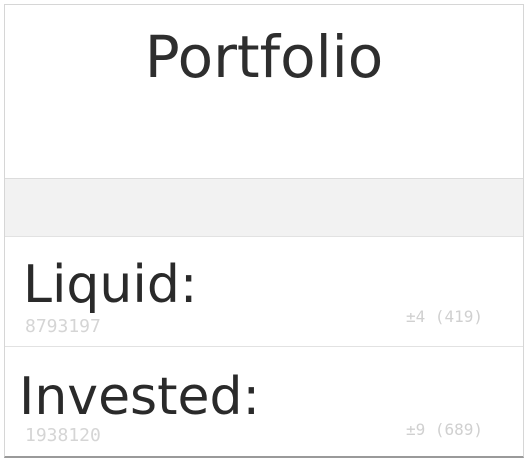 Image resolution: width=530 pixels, height=462 pixels. Describe the element at coordinates (444, 429) in the screenshot. I see `account-change: ±9 (689)` at that location.